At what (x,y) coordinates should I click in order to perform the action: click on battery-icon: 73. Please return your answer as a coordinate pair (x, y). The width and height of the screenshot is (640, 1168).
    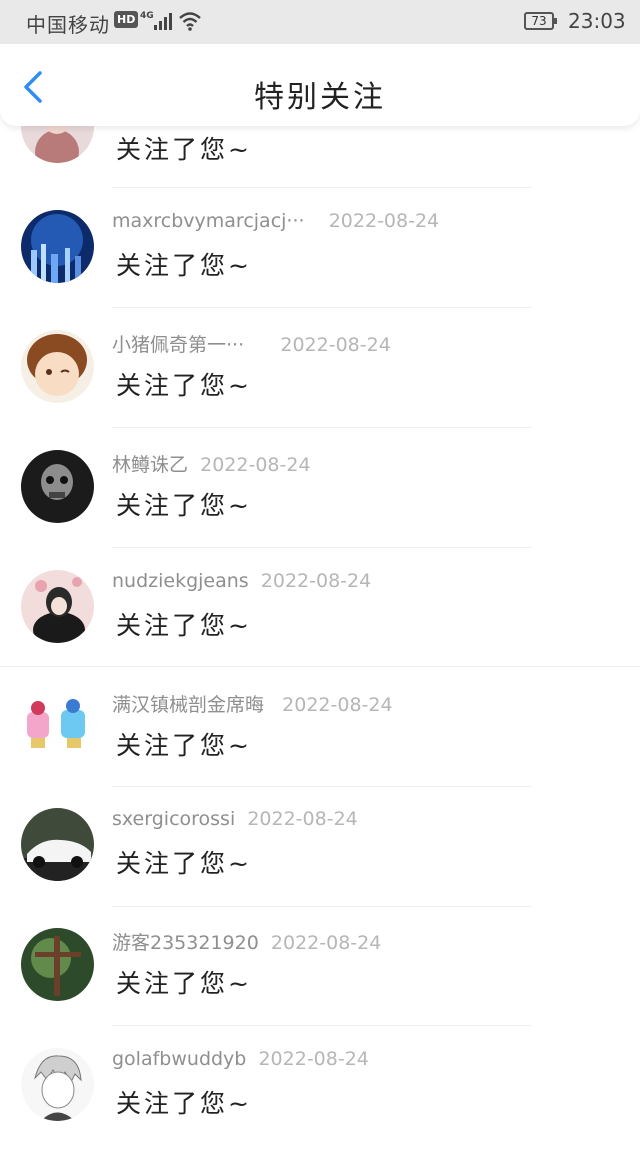
    Looking at the image, I should click on (540, 21).